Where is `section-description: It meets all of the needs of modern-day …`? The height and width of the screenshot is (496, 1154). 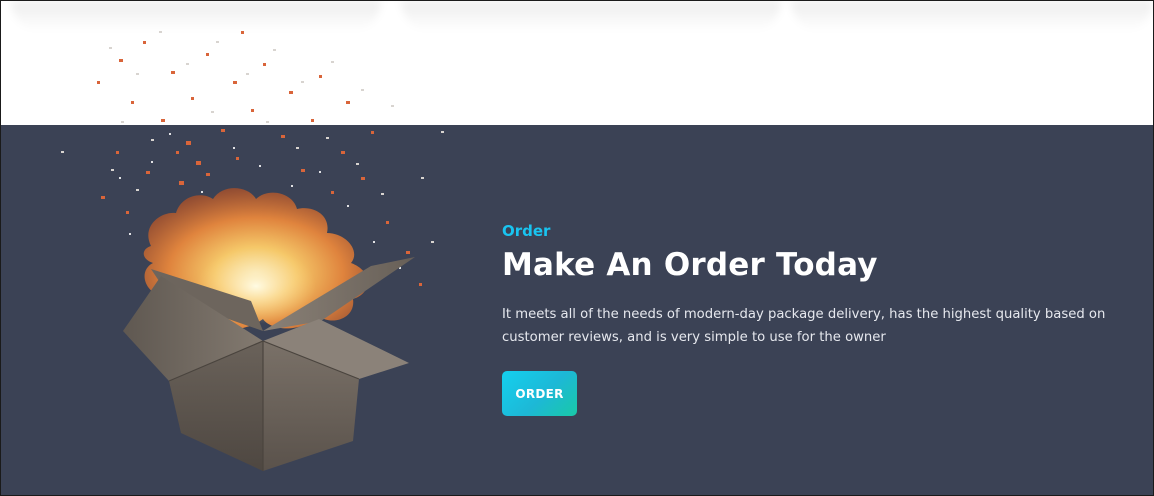
section-description: It meets all of the needs of modern-day … is located at coordinates (804, 326).